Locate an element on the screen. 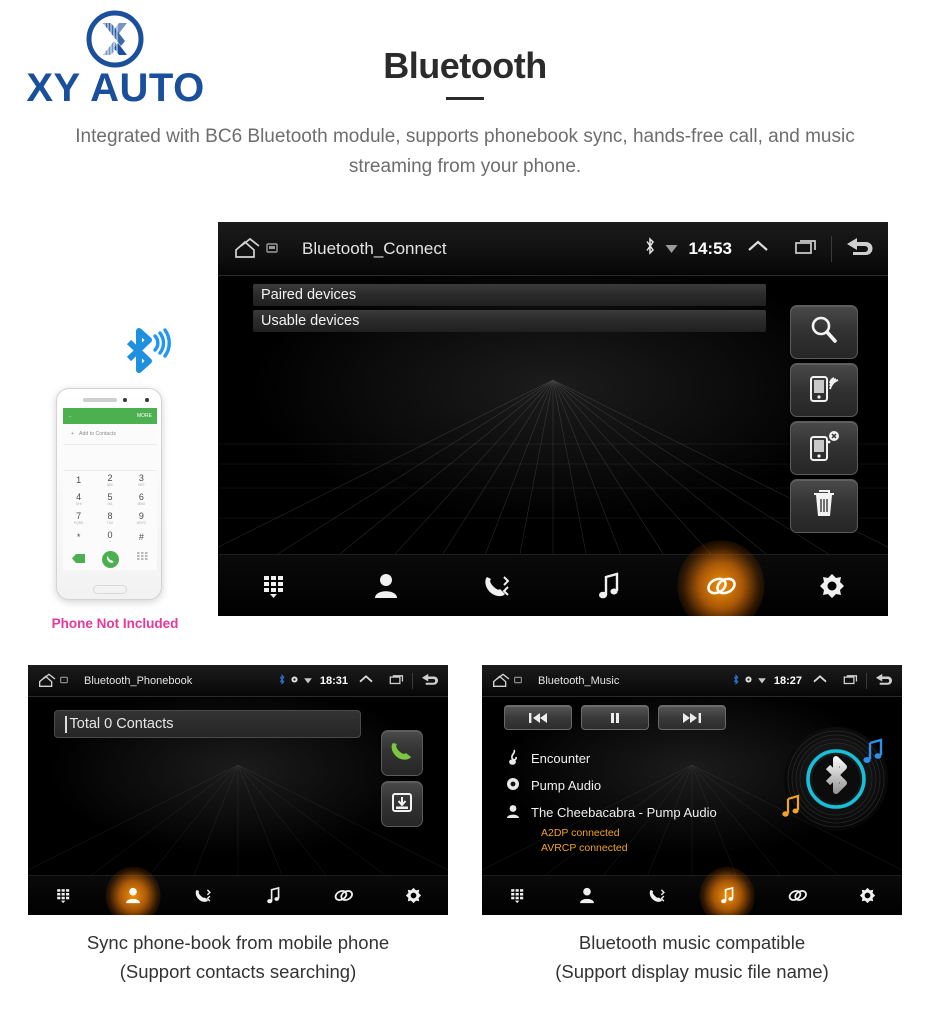  page-title: Bluetooth is located at coordinates (465, 65).